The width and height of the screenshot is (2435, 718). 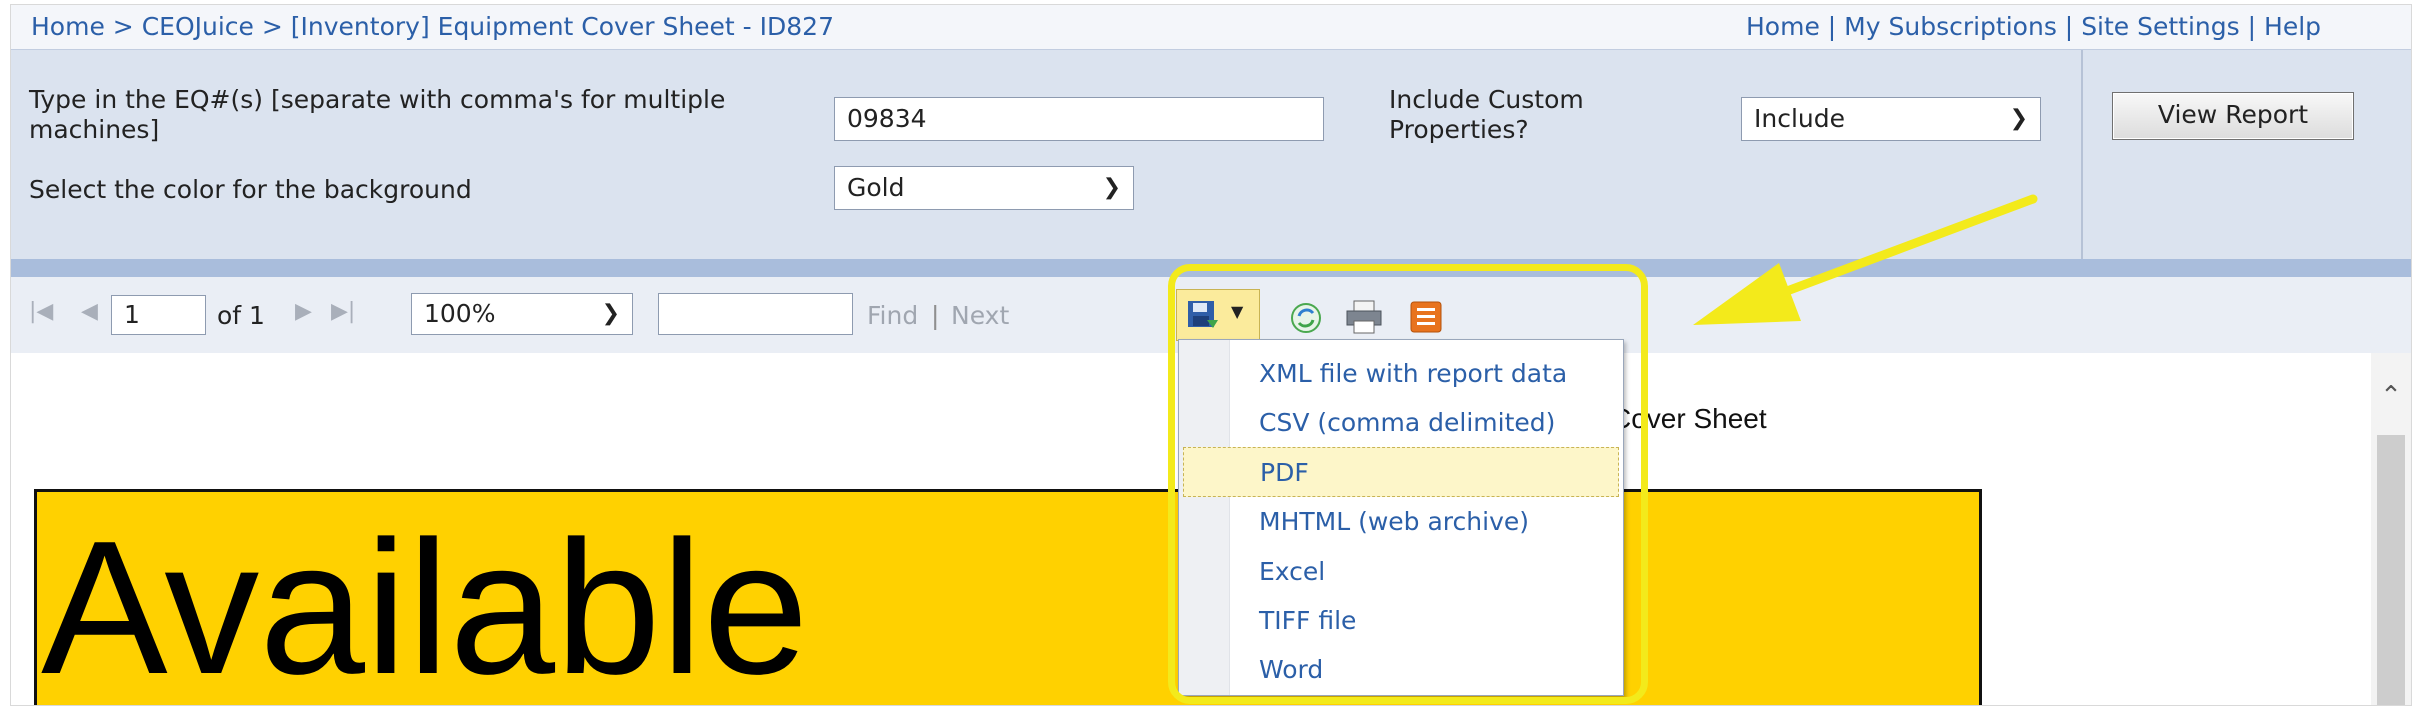 I want to click on home-link: Home, so click(x=1783, y=26).